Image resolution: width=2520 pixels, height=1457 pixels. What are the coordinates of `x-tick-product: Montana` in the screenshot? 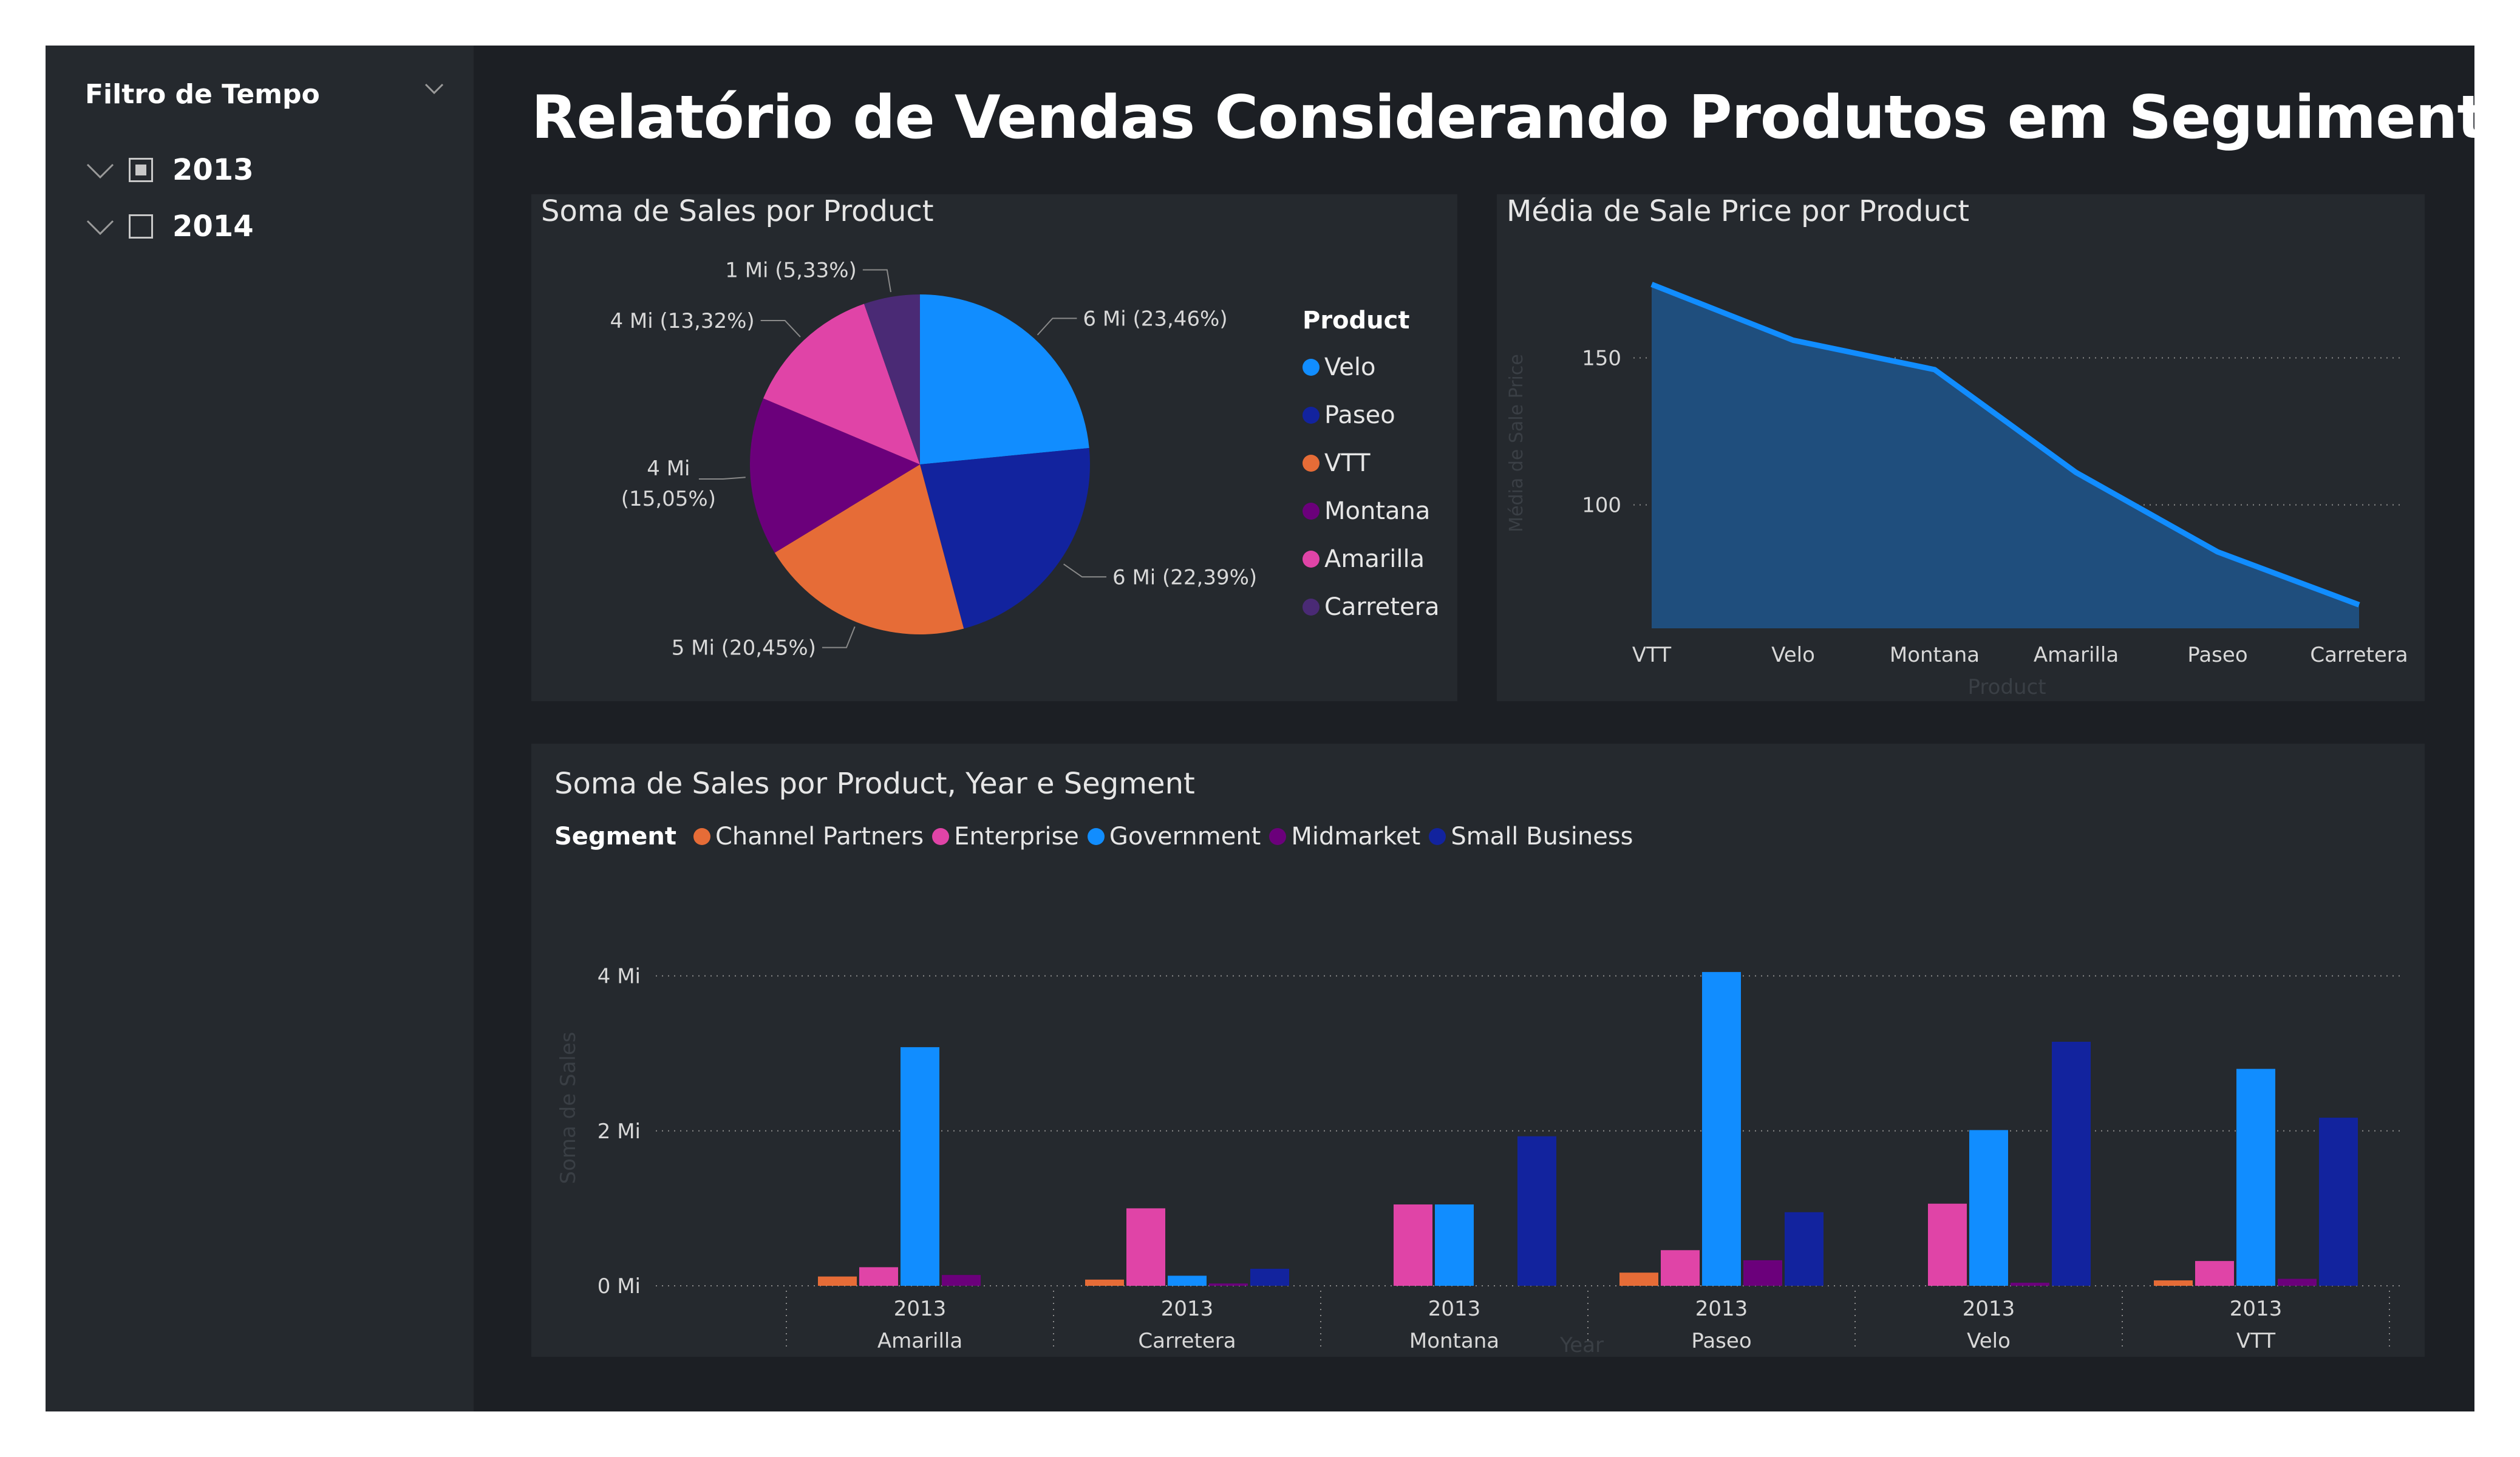 It's located at (1454, 1341).